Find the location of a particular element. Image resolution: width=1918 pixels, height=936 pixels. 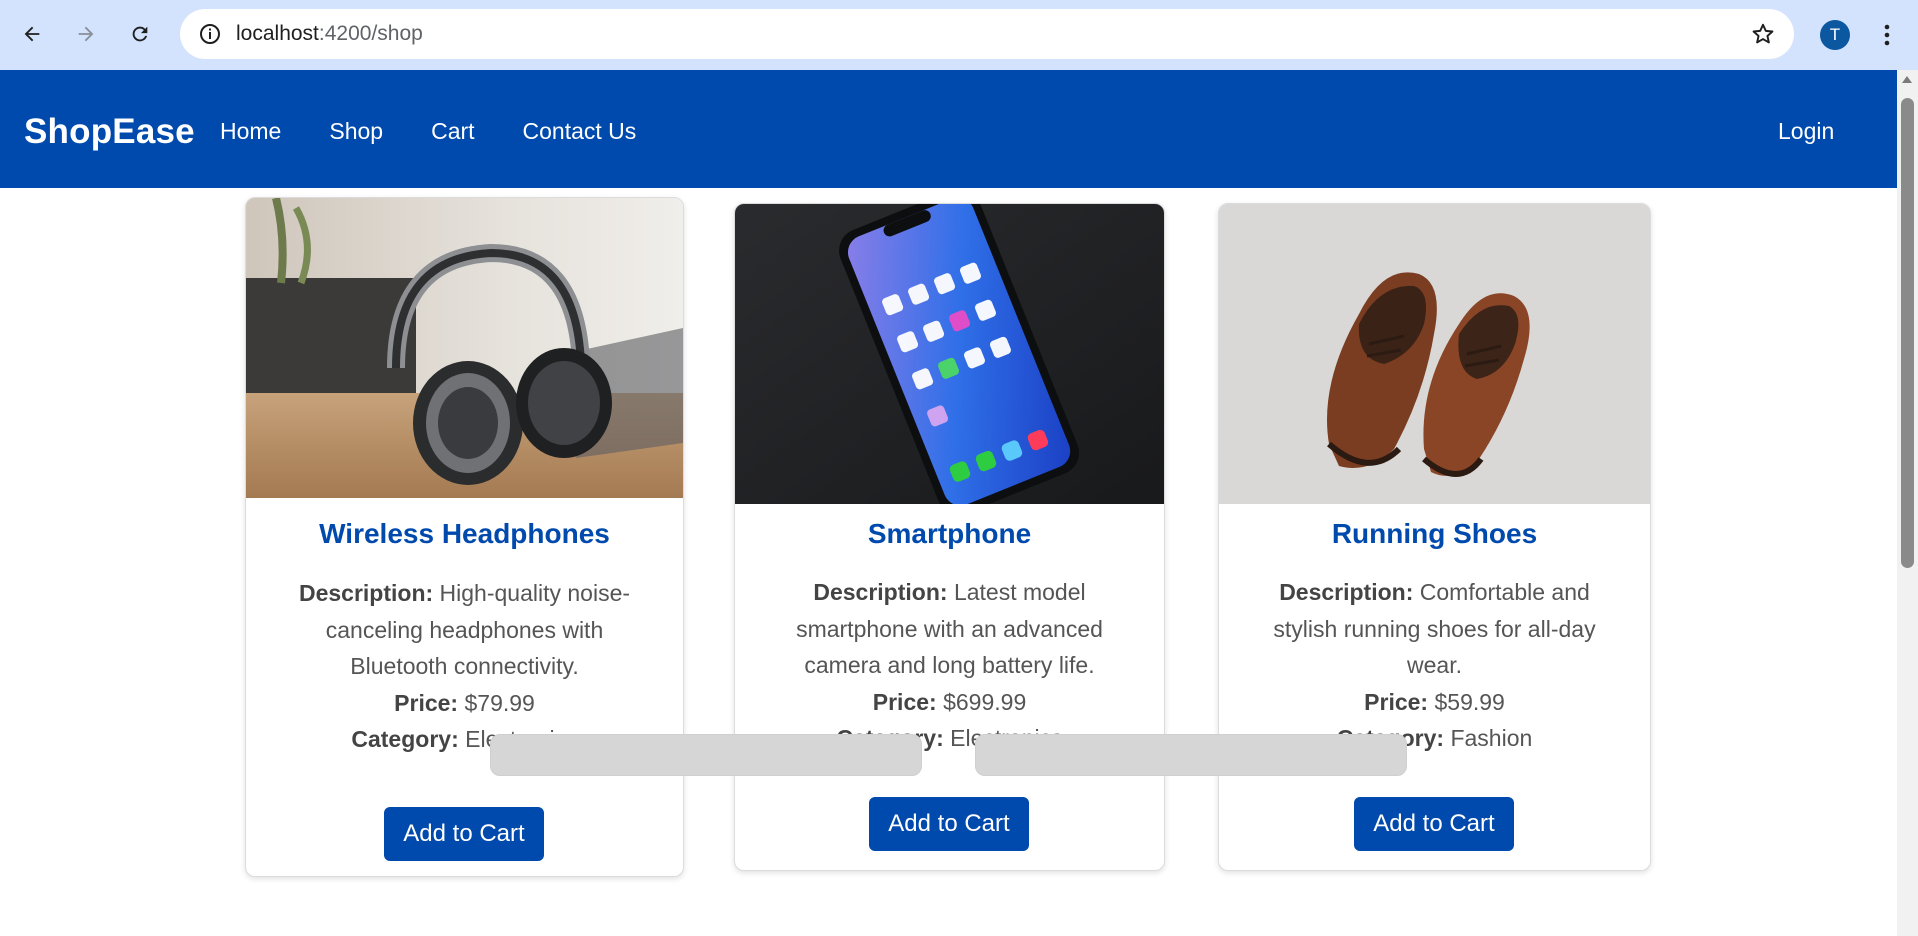

brand-logo: ShopEase is located at coordinates (109, 132).